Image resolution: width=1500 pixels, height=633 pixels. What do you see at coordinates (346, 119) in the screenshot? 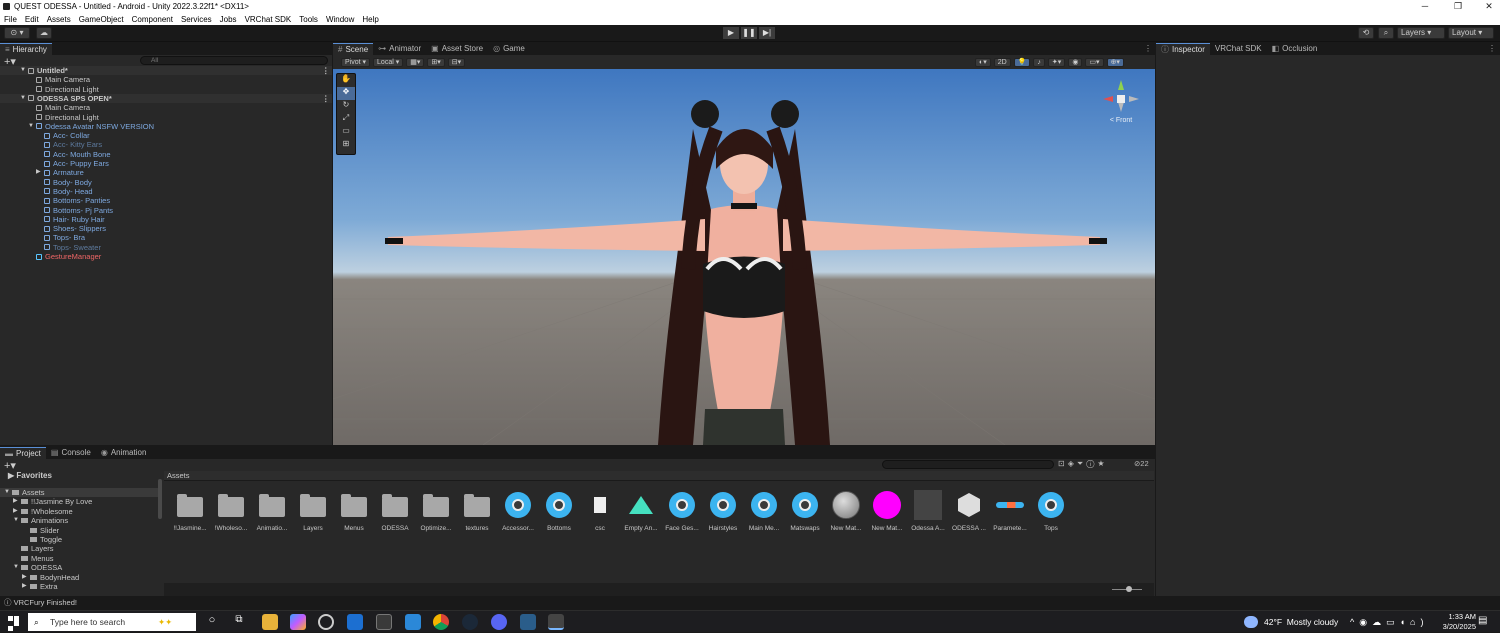
I see `scale-tool-icon: ⤢` at bounding box center [346, 119].